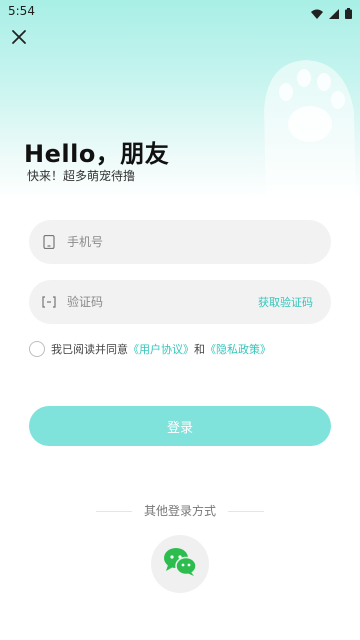 Image resolution: width=360 pixels, height=640 pixels. Describe the element at coordinates (81, 176) in the screenshot. I see `page-subtitle: 快来！超多萌宠待撸` at that location.